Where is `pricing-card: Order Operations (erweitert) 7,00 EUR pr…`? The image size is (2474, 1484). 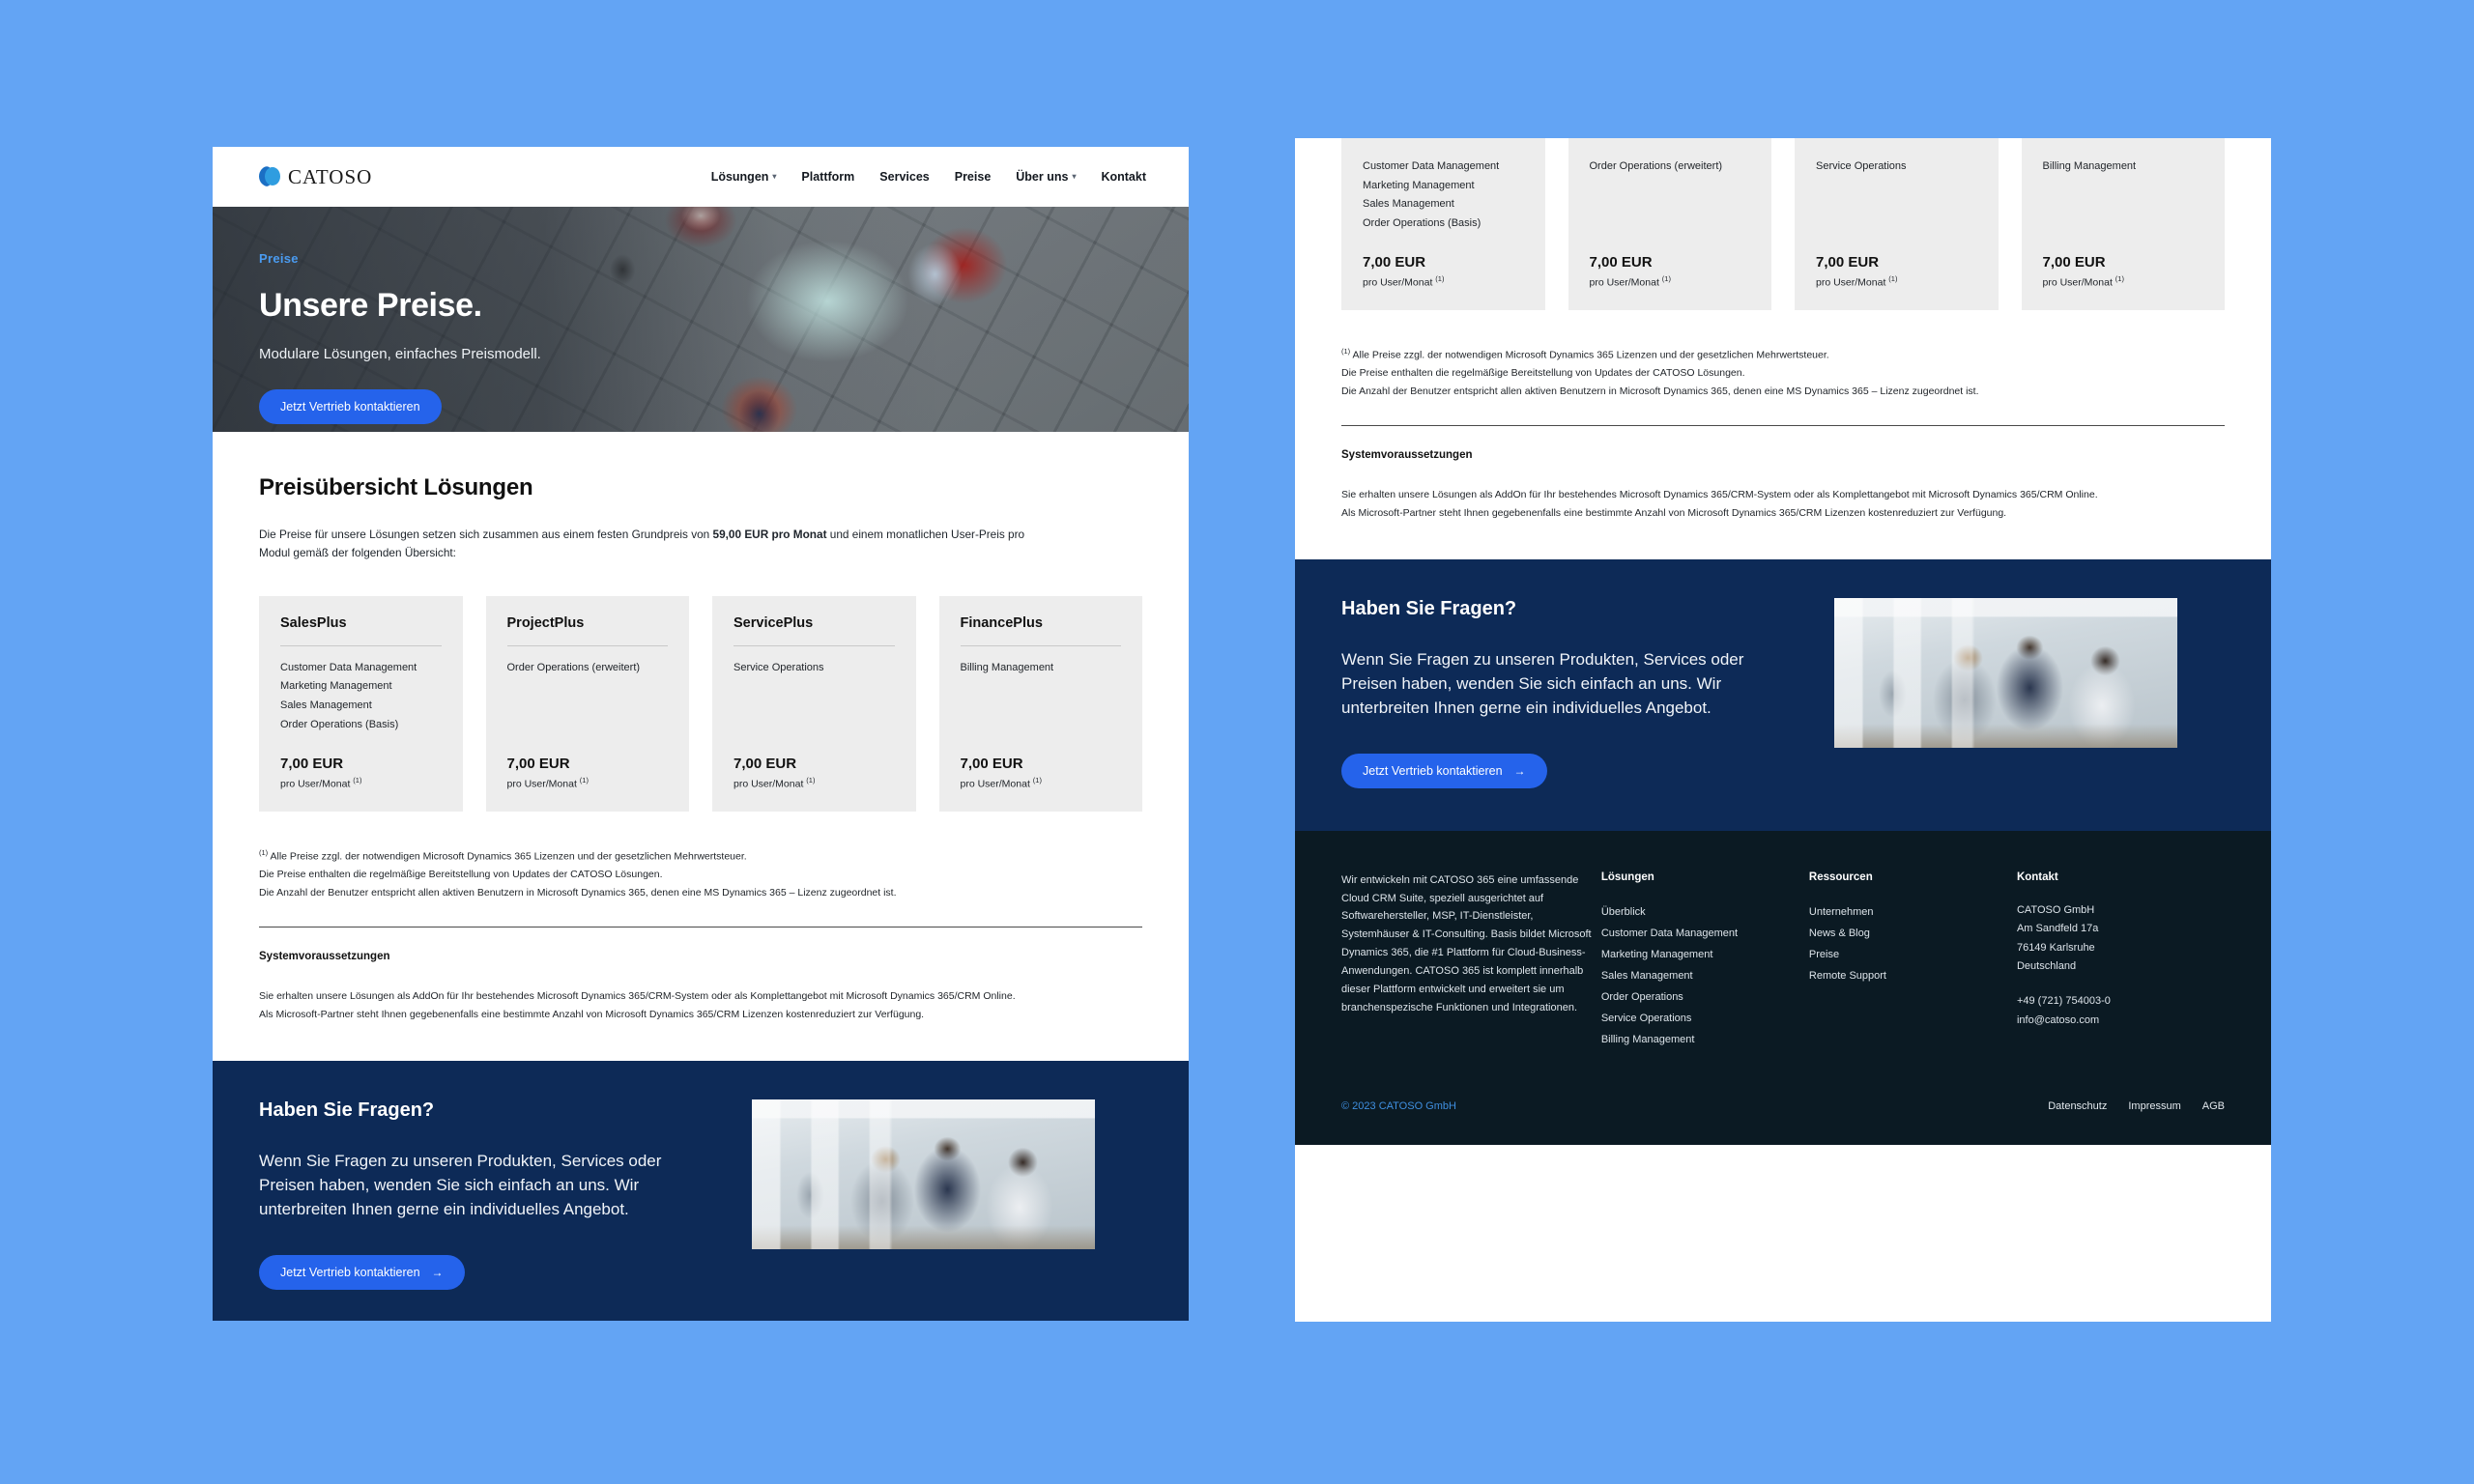
pricing-card: Order Operations (erweitert) 7,00 EUR pr… is located at coordinates (1669, 224).